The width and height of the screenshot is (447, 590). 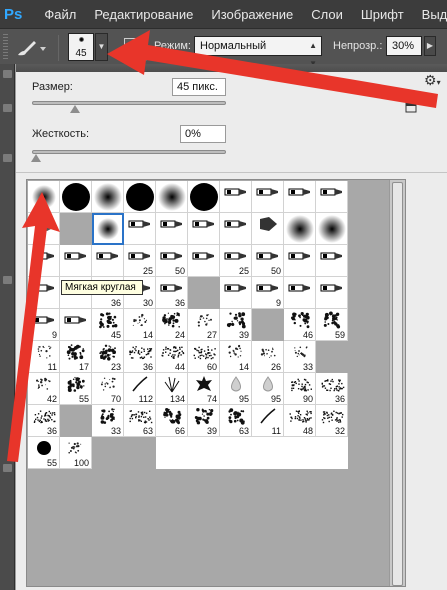 What do you see at coordinates (31, 48) in the screenshot?
I see `brush-tool-icon` at bounding box center [31, 48].